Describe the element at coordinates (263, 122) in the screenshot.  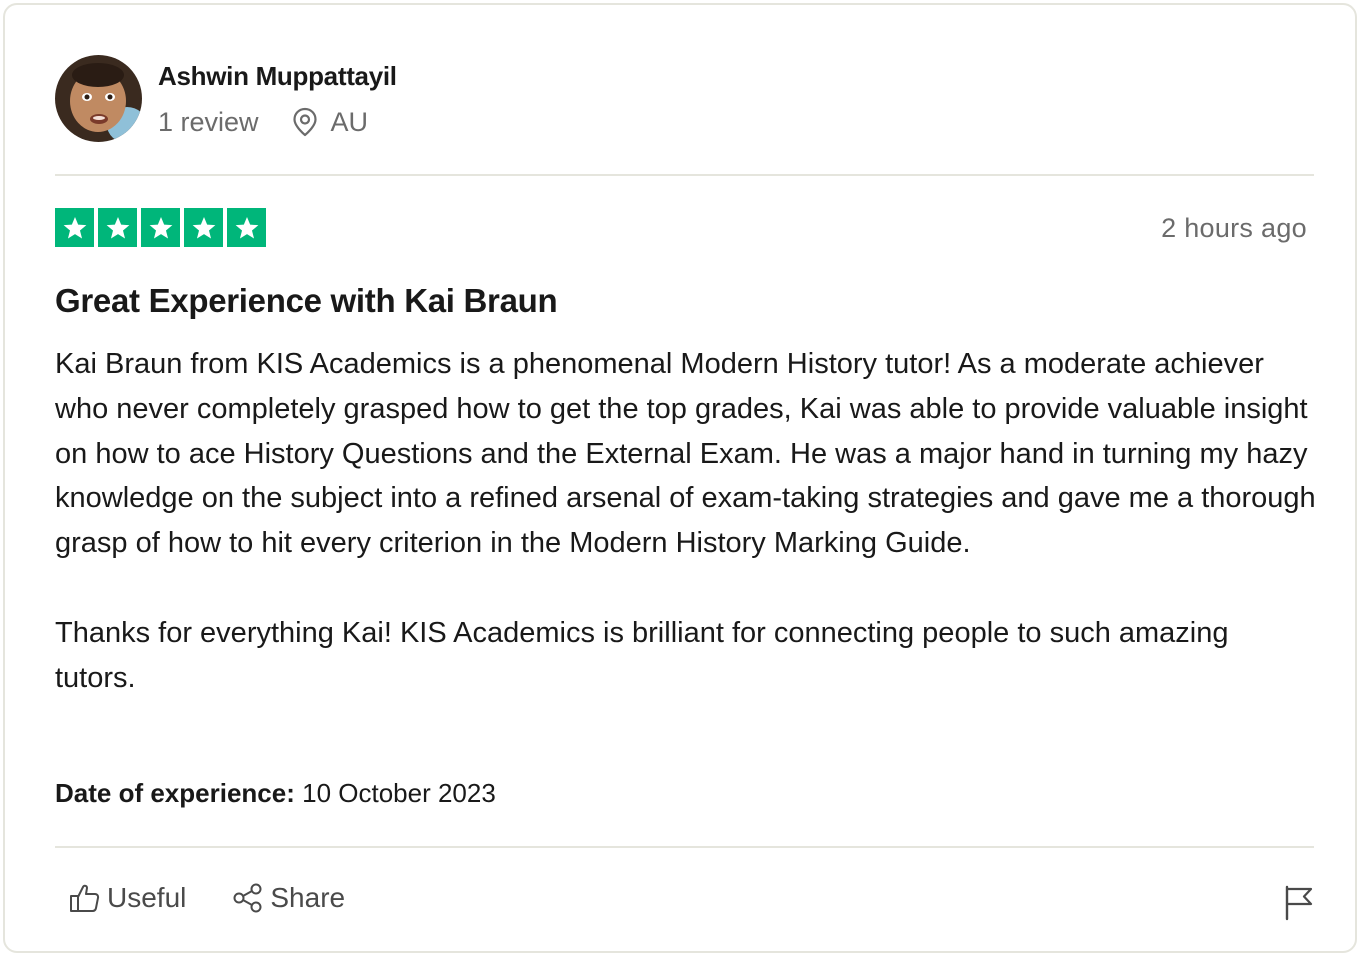
I see `author-meta: 1 review AU` at that location.